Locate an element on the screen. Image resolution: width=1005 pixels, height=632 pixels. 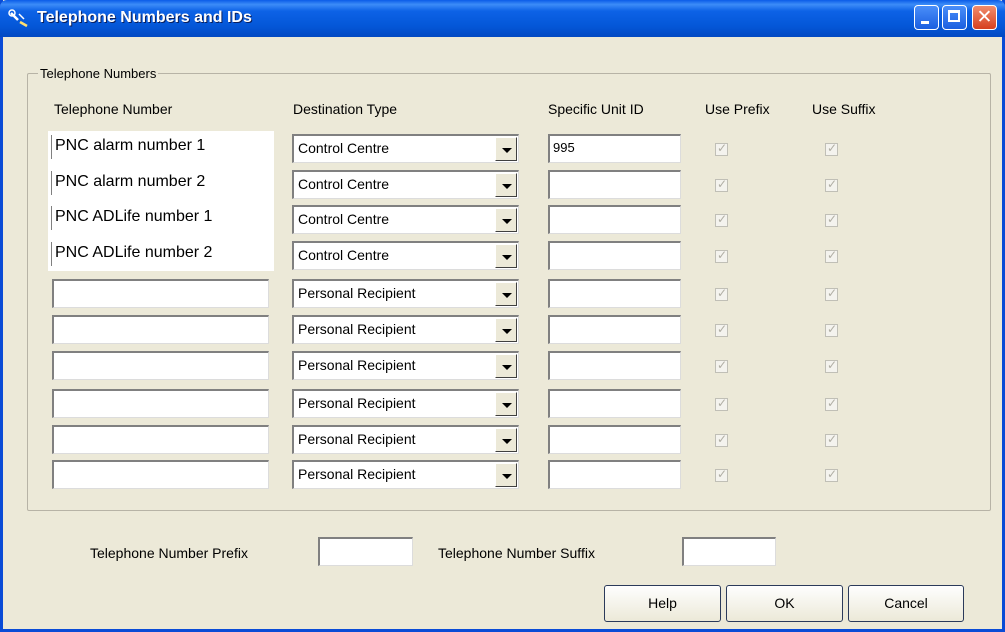
cancel-button: Cancel is located at coordinates (906, 603).